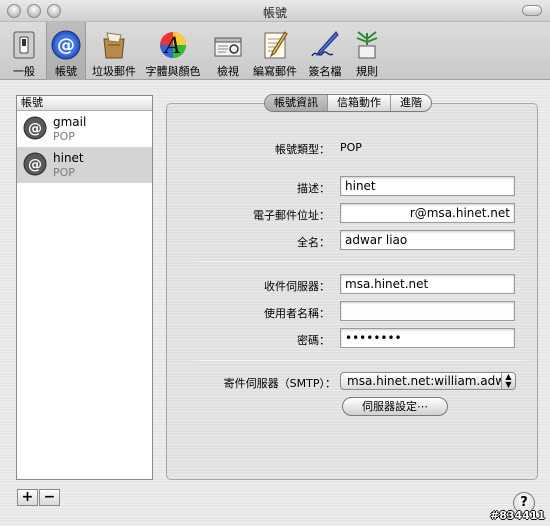 The width and height of the screenshot is (550, 526). I want to click on title-bar: 帳號, so click(275, 11).